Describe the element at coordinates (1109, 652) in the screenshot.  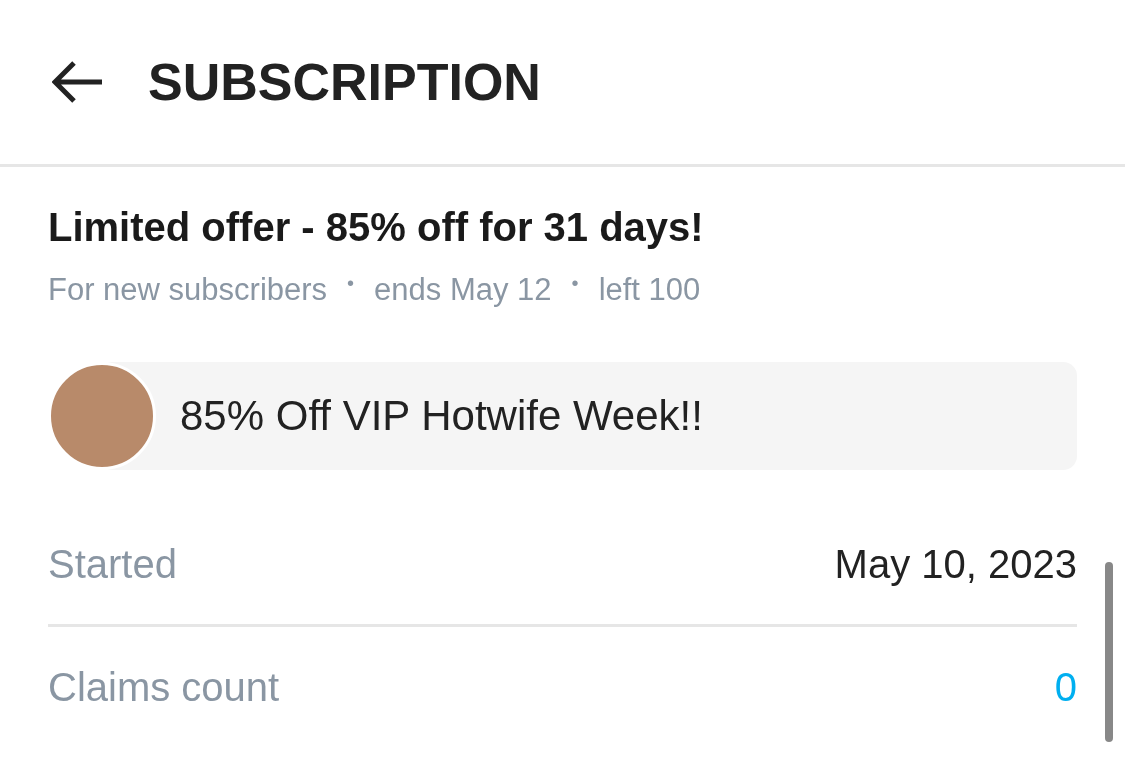
I see `scrollbar` at that location.